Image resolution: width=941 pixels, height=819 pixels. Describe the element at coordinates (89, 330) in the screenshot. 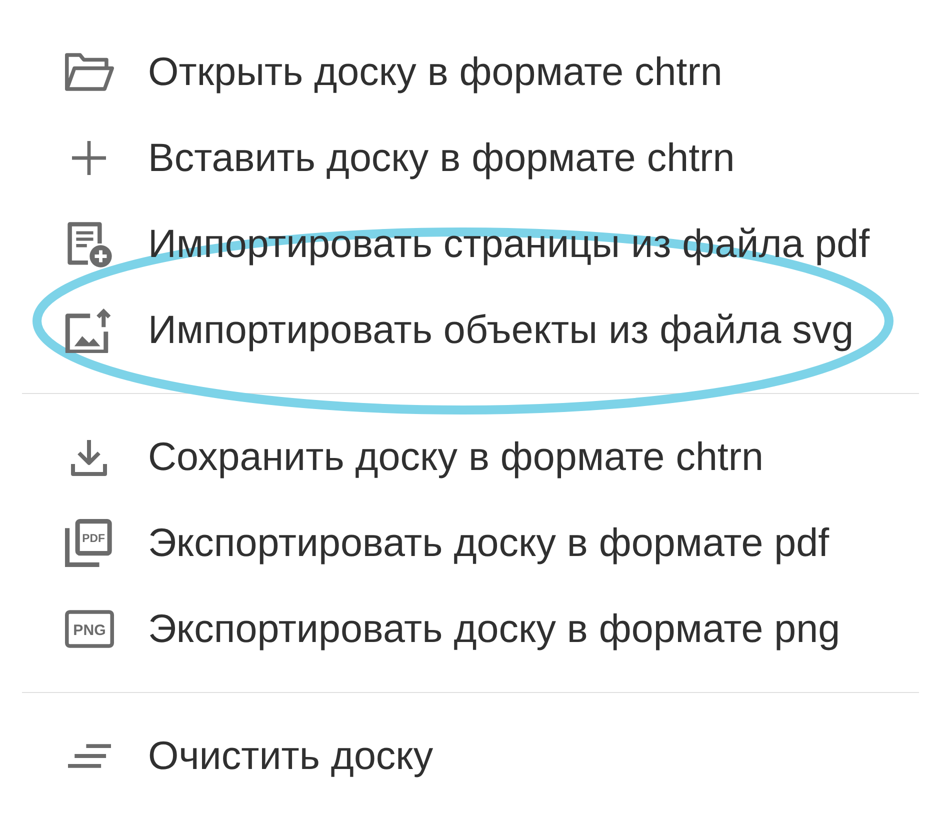

I see `image-upload-icon` at that location.